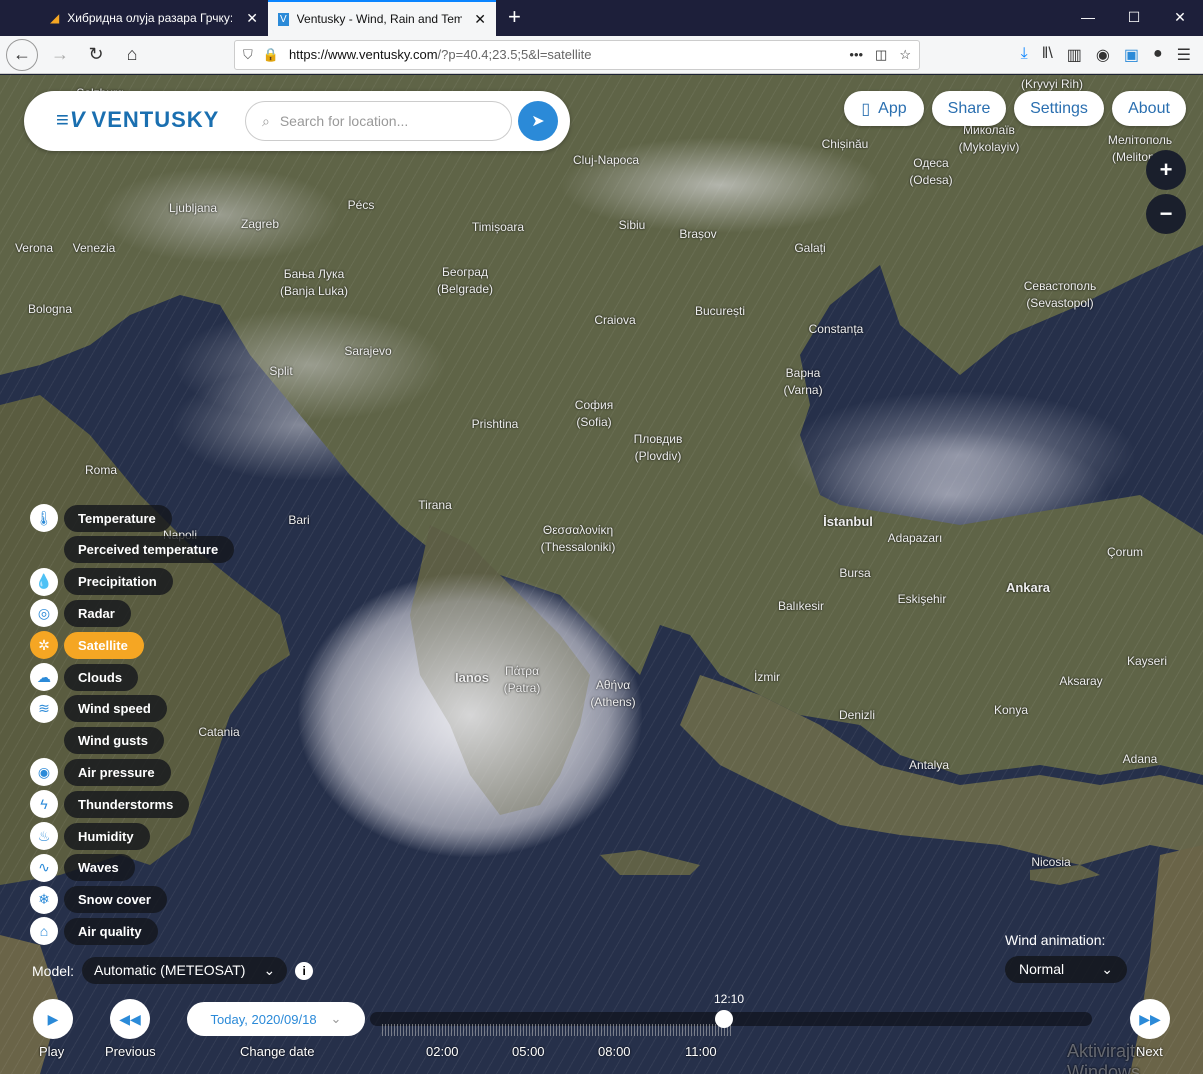 The image size is (1203, 1074). What do you see at coordinates (1166, 170) in the screenshot?
I see `zoom-in-button: +` at bounding box center [1166, 170].